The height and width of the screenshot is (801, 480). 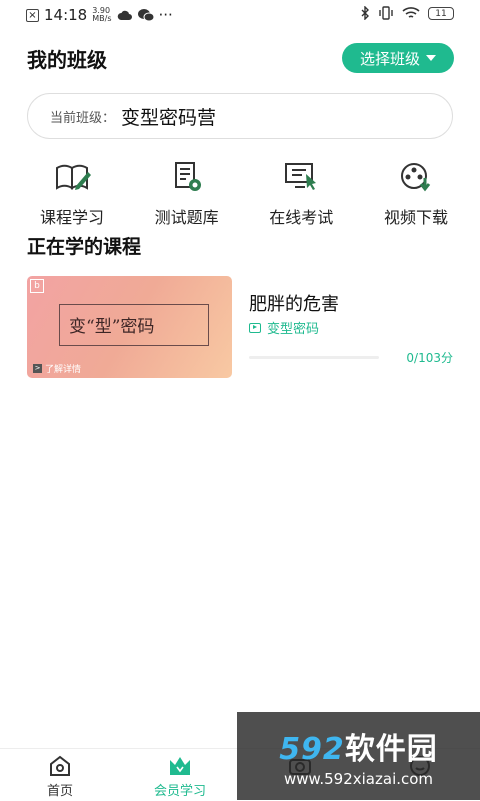 I want to click on status-bar: × 14:18 3.90 MB/s ··· 11, so click(x=240, y=15).